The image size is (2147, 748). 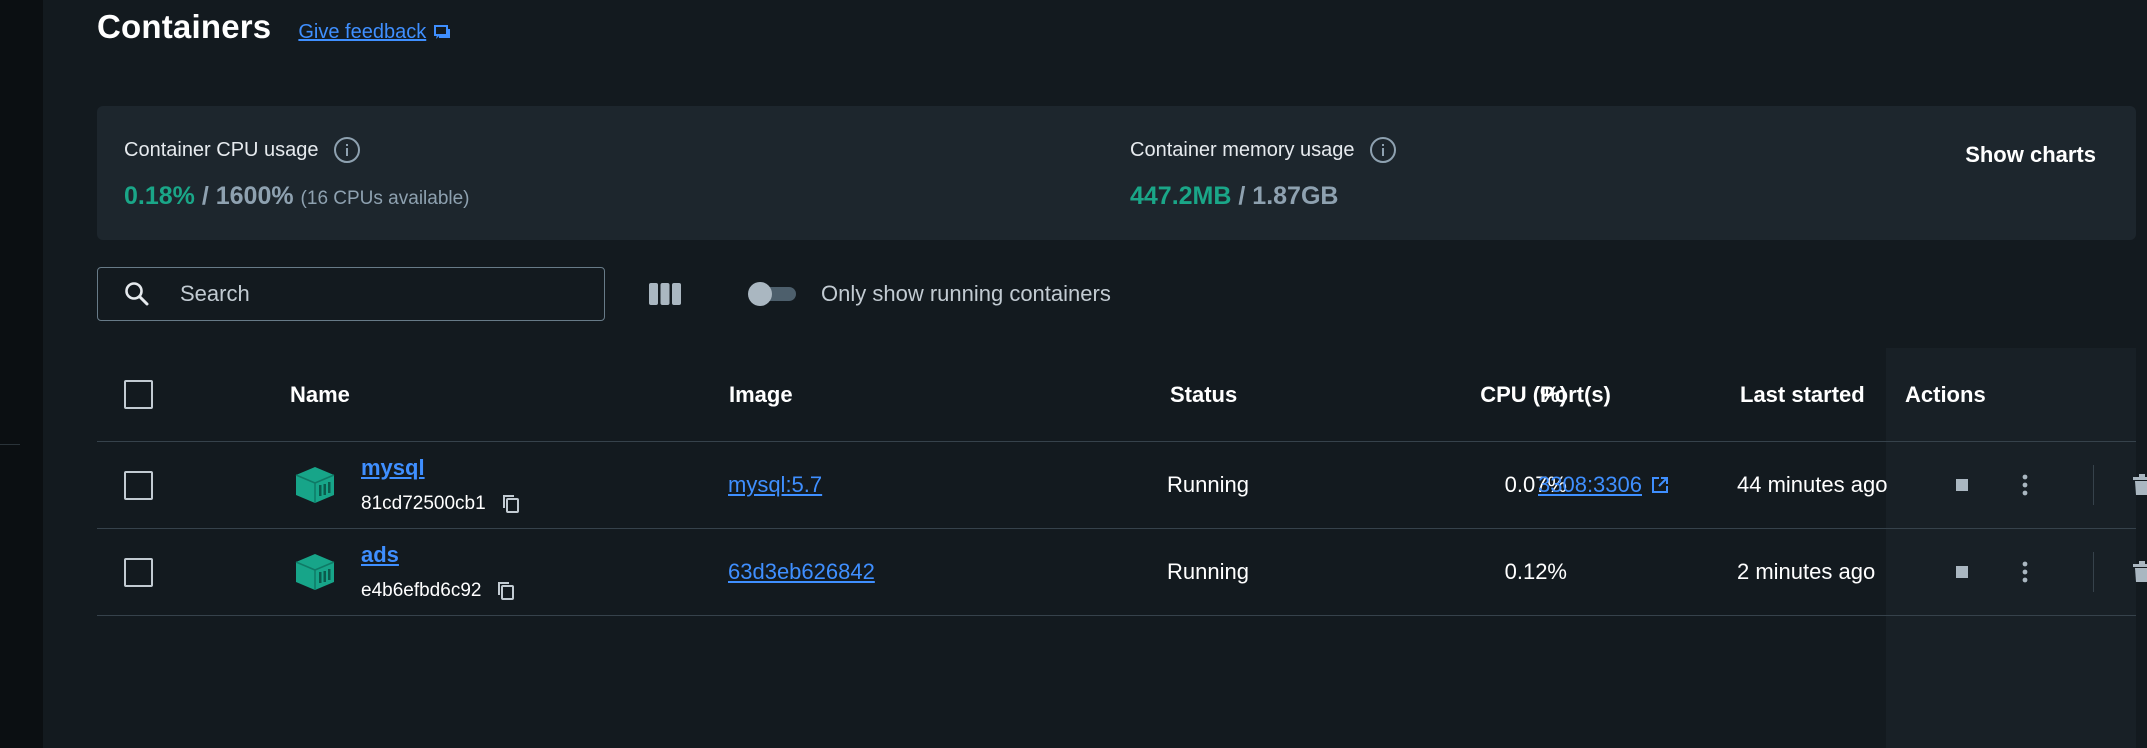 I want to click on external-link-icon, so click(x=1660, y=485).